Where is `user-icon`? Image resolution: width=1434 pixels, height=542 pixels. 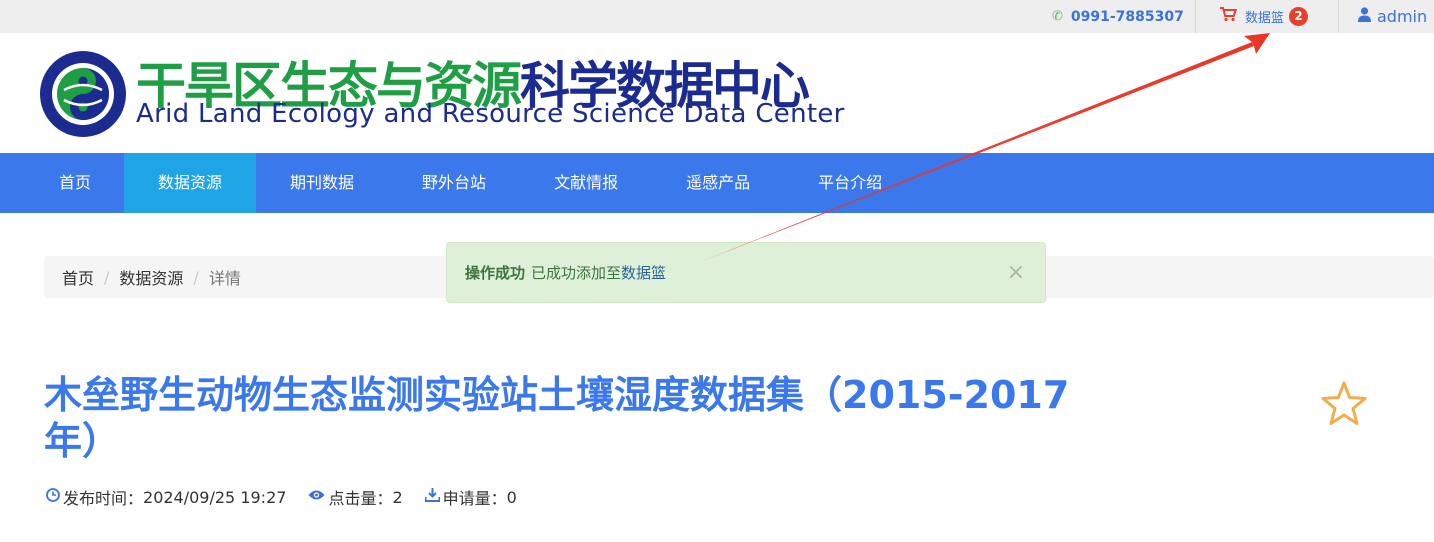 user-icon is located at coordinates (1364, 16).